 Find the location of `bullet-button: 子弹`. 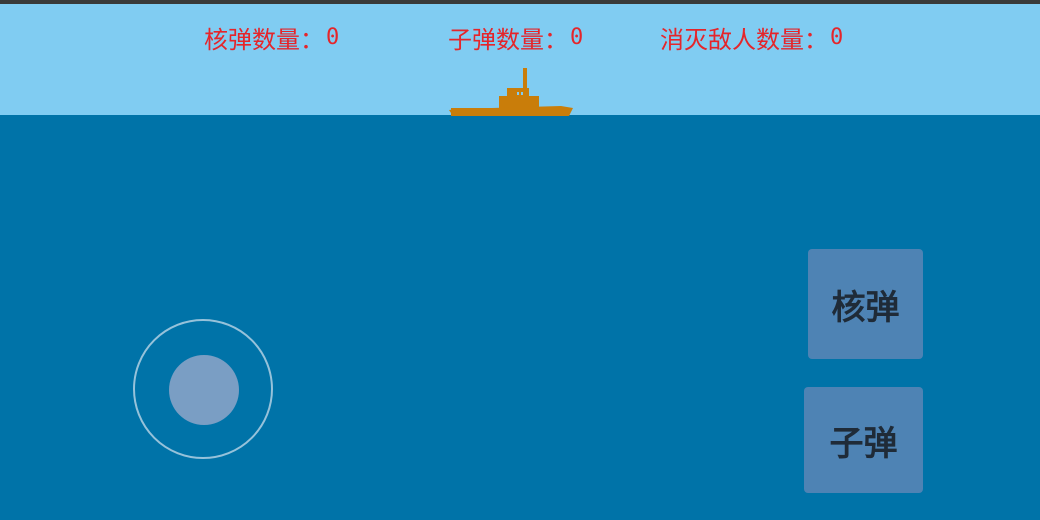

bullet-button: 子弹 is located at coordinates (863, 440).